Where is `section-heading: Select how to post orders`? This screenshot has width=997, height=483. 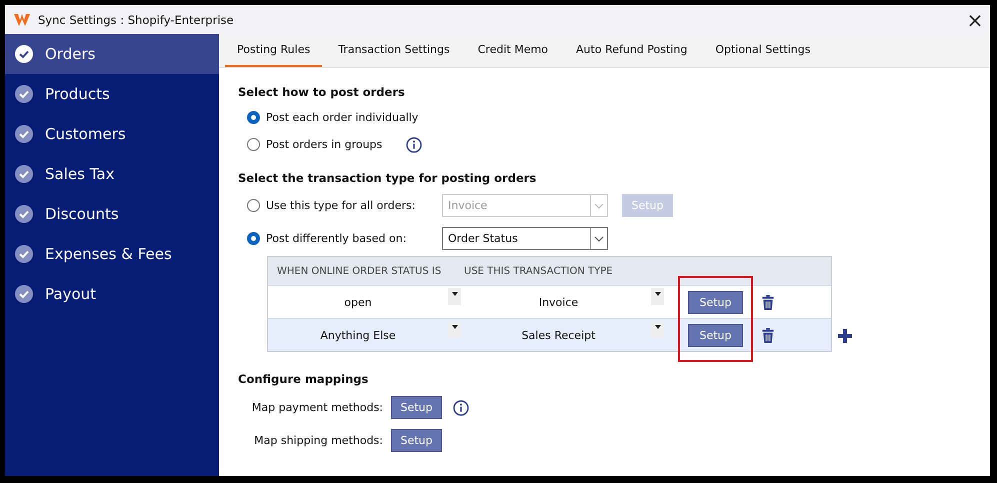 section-heading: Select how to post orders is located at coordinates (322, 92).